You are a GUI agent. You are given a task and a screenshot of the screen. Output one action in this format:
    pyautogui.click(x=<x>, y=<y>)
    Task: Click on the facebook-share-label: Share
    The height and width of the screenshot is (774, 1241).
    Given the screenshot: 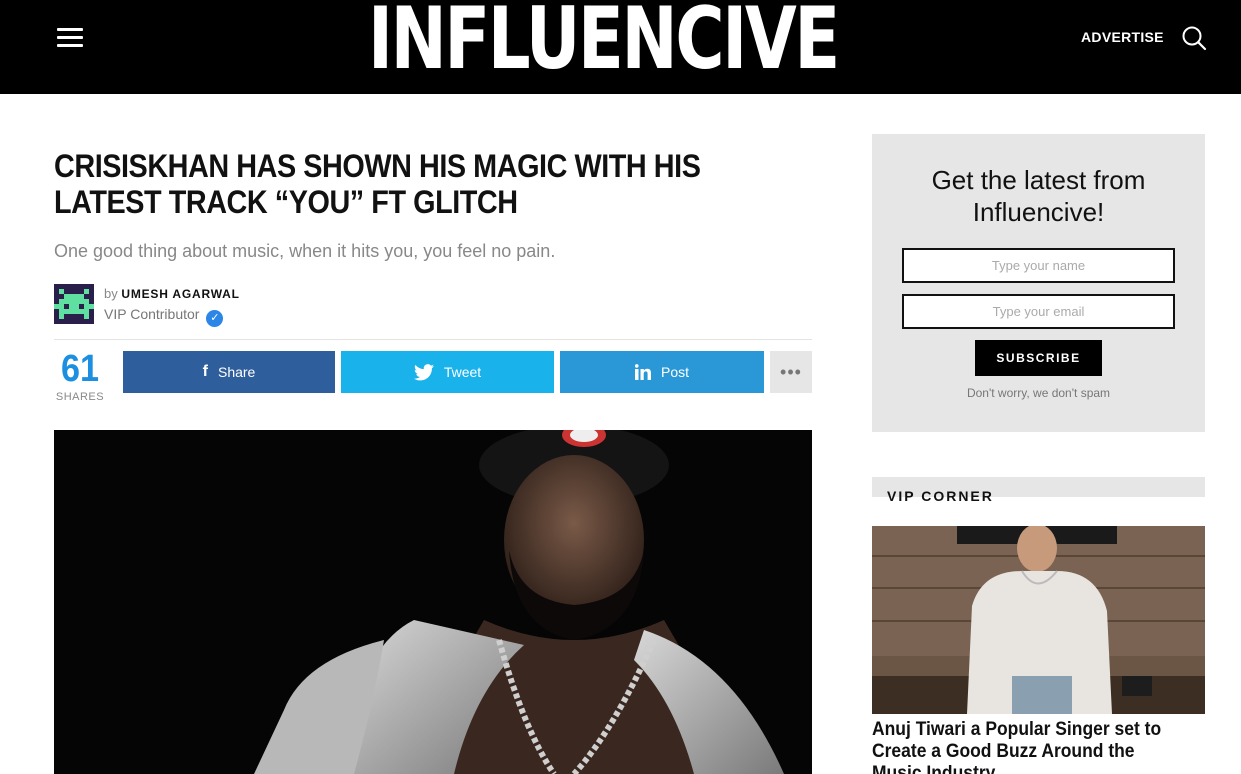 What is the action you would take?
    pyautogui.click(x=236, y=372)
    